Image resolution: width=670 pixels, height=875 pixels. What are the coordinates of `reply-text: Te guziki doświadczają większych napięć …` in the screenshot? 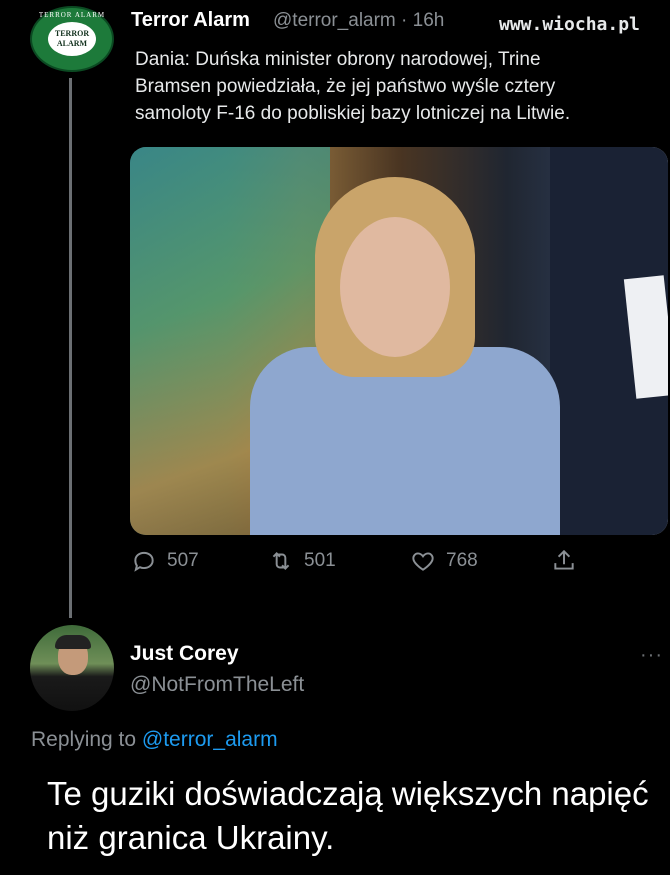 It's located at (348, 815).